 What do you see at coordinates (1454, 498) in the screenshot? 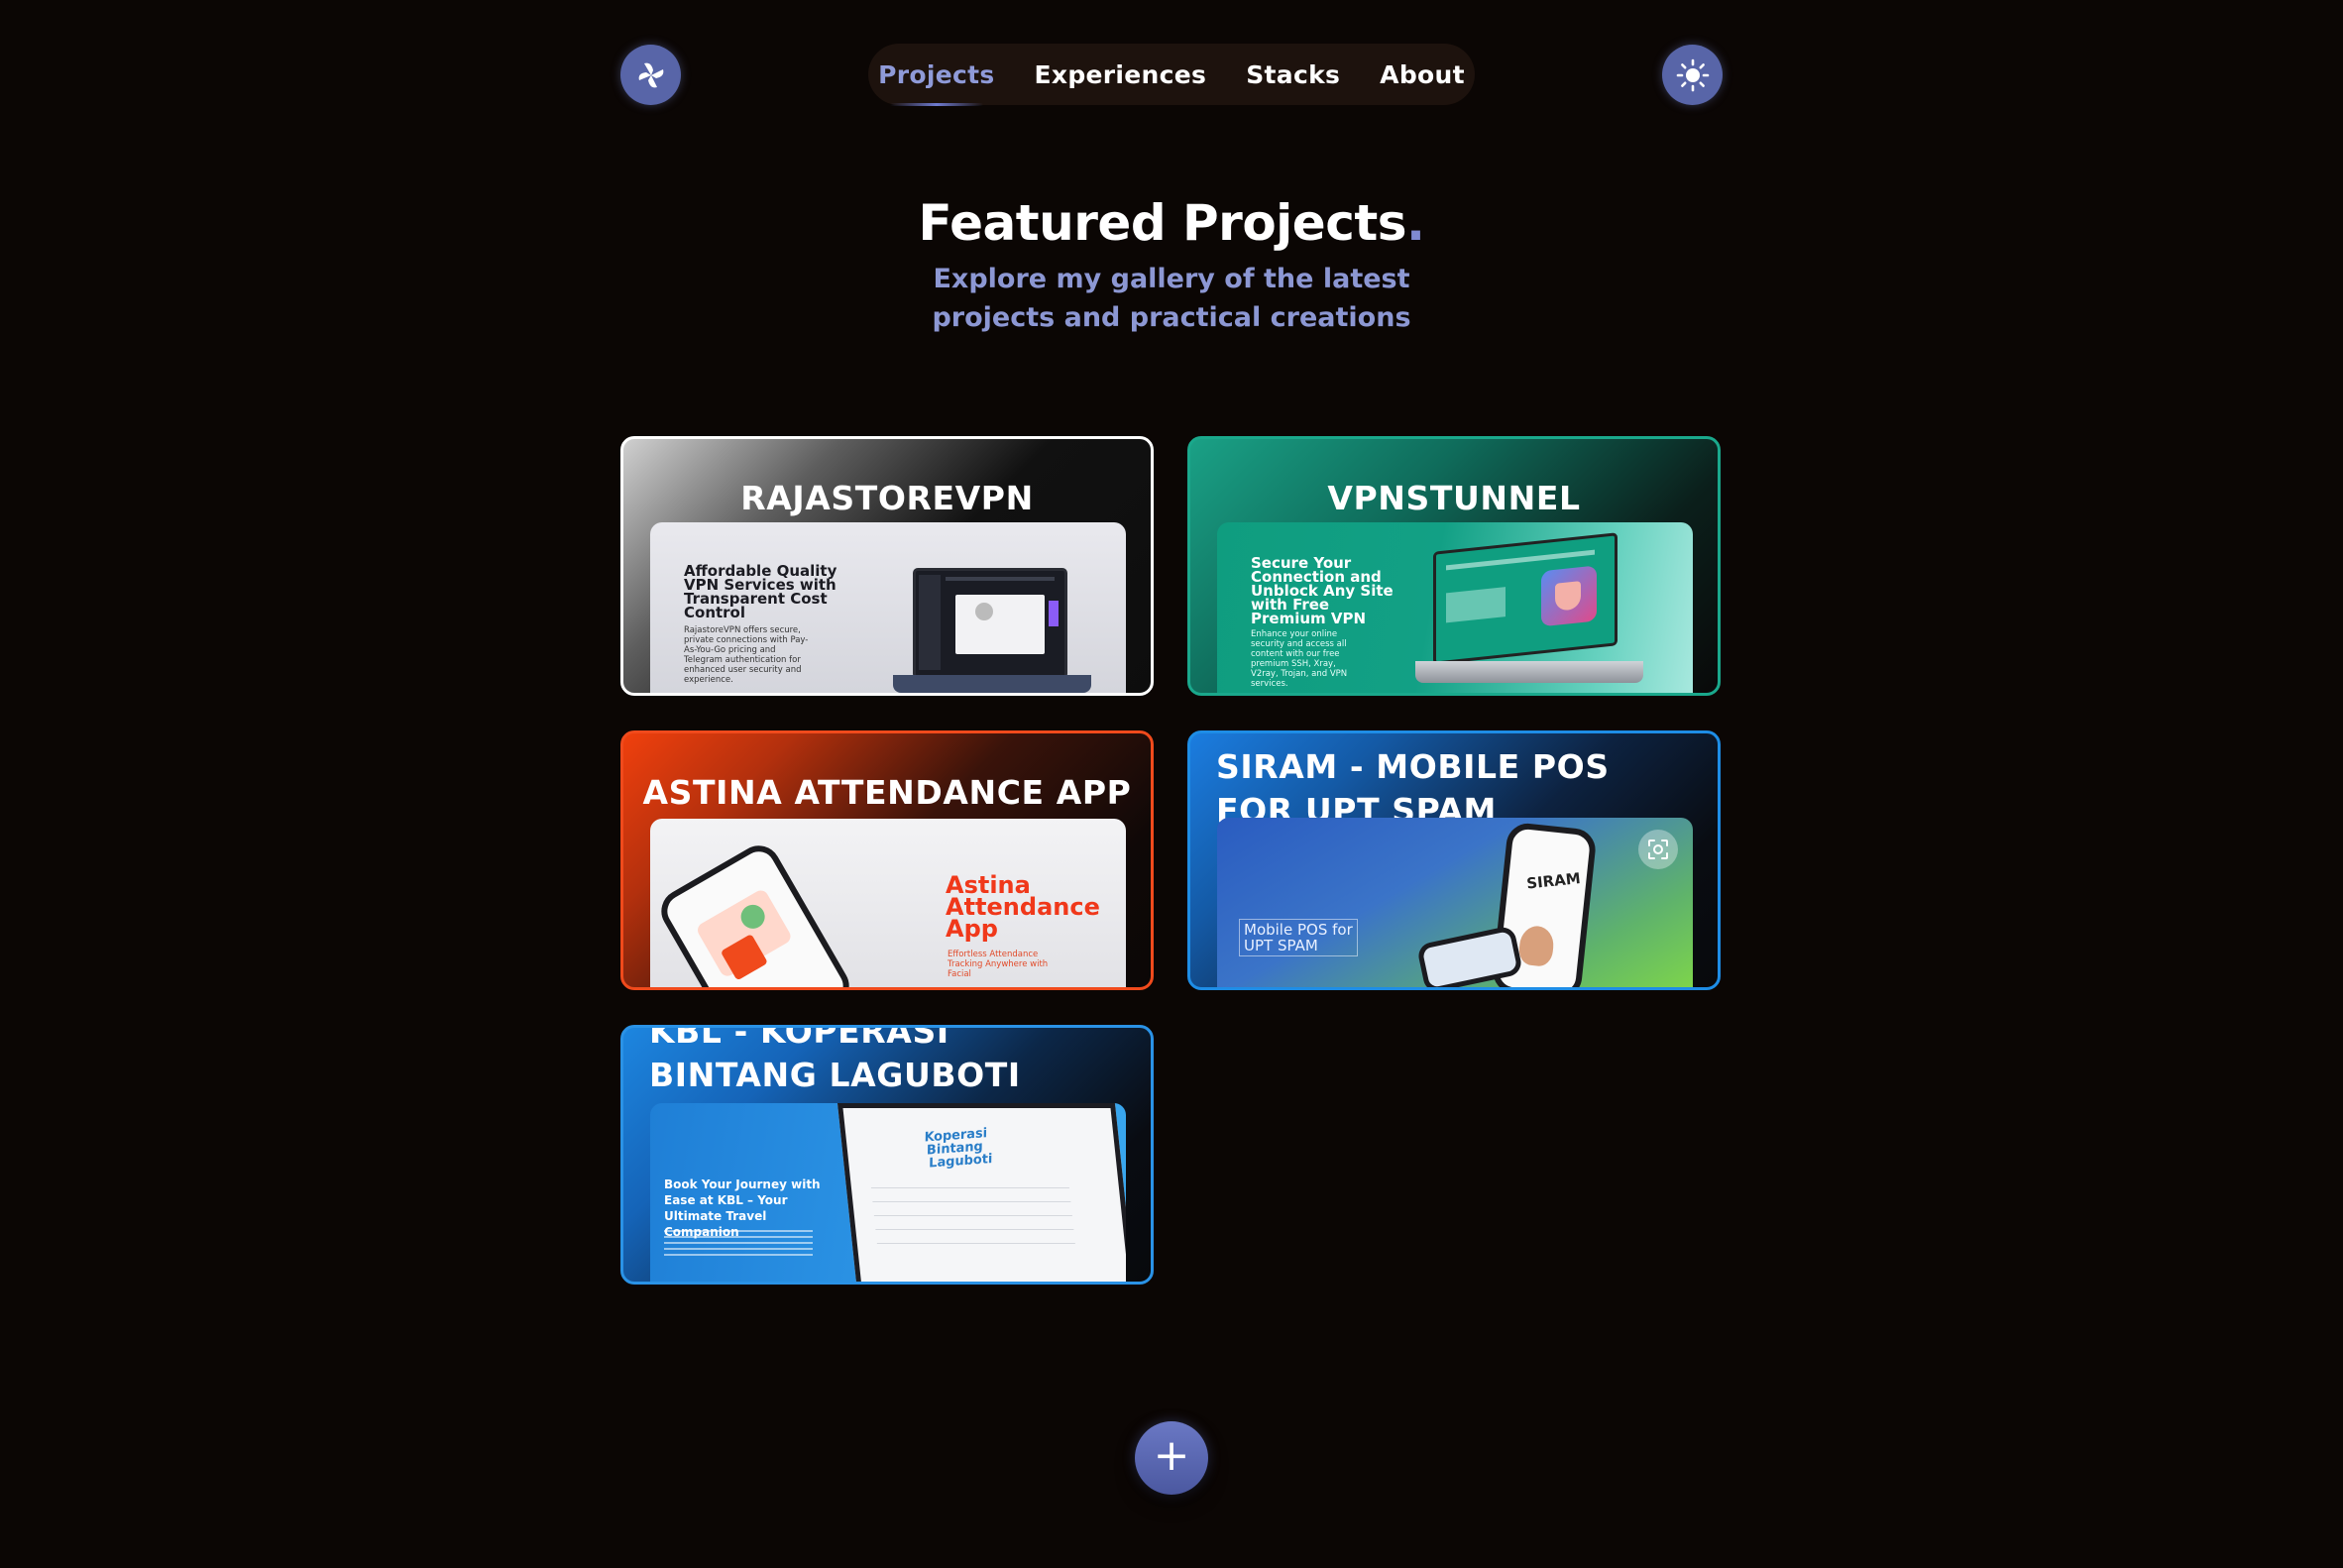
I see `project-title: VPNSTUNNEL` at bounding box center [1454, 498].